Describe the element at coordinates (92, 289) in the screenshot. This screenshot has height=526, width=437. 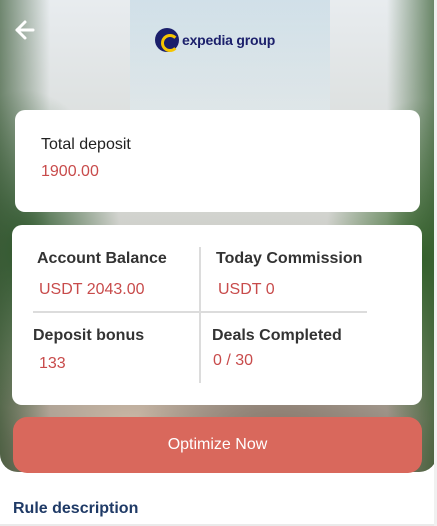
I see `account-balance-value: USDT 2043.00` at that location.